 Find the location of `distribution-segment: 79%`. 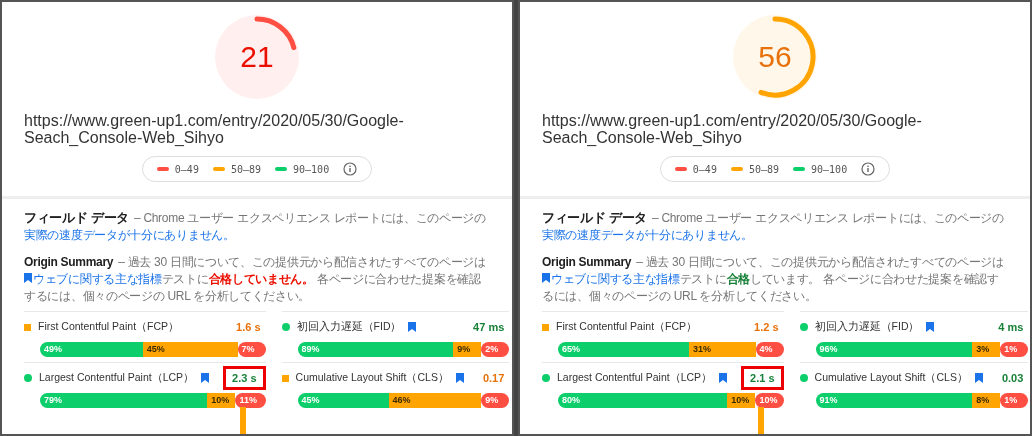

distribution-segment: 79% is located at coordinates (124, 400).